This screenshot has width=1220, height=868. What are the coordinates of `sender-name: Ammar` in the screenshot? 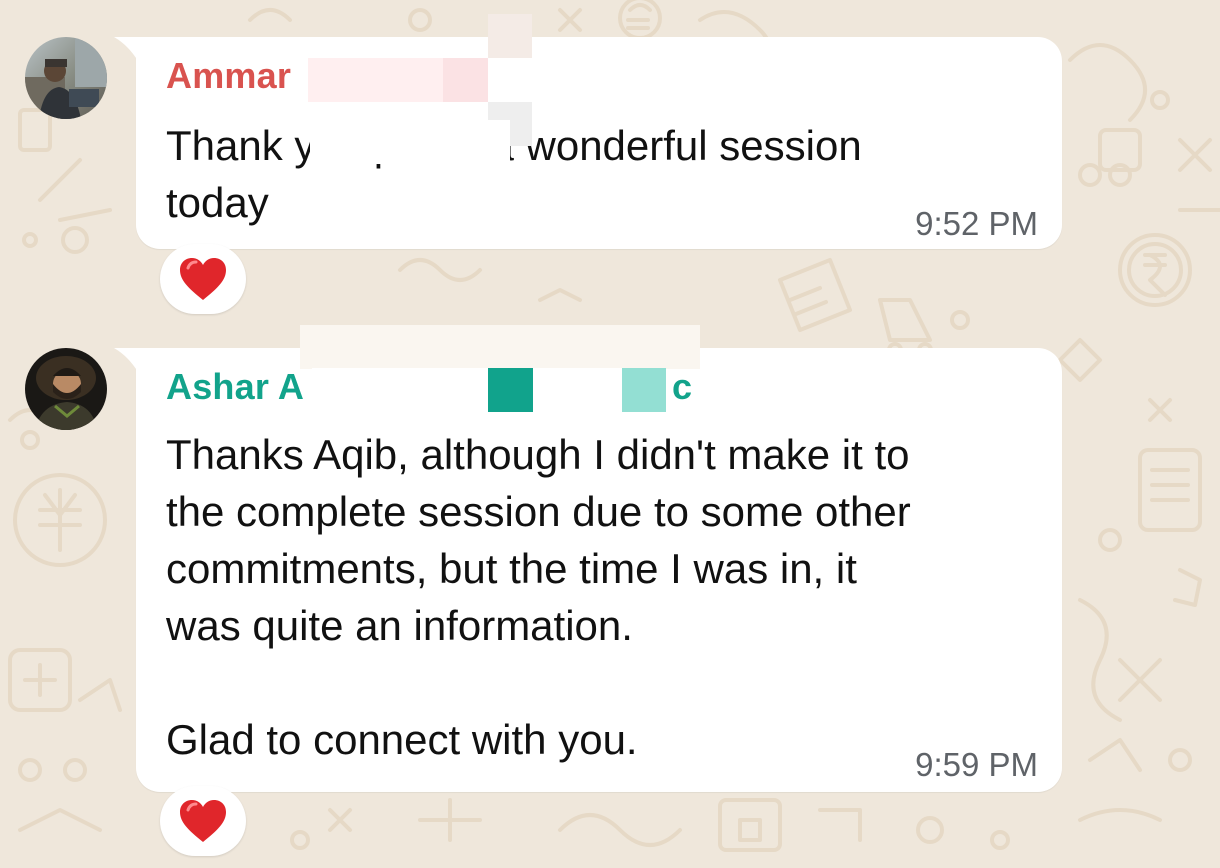 It's located at (228, 76).